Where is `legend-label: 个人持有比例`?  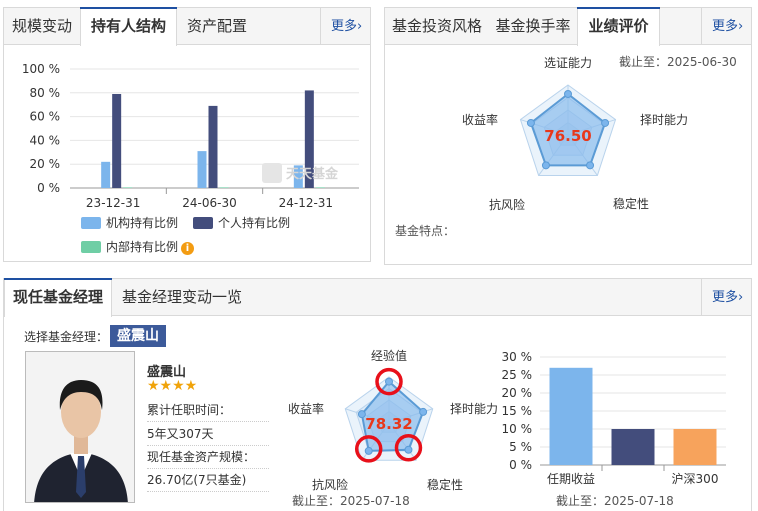 legend-label: 个人持有比例 is located at coordinates (254, 223).